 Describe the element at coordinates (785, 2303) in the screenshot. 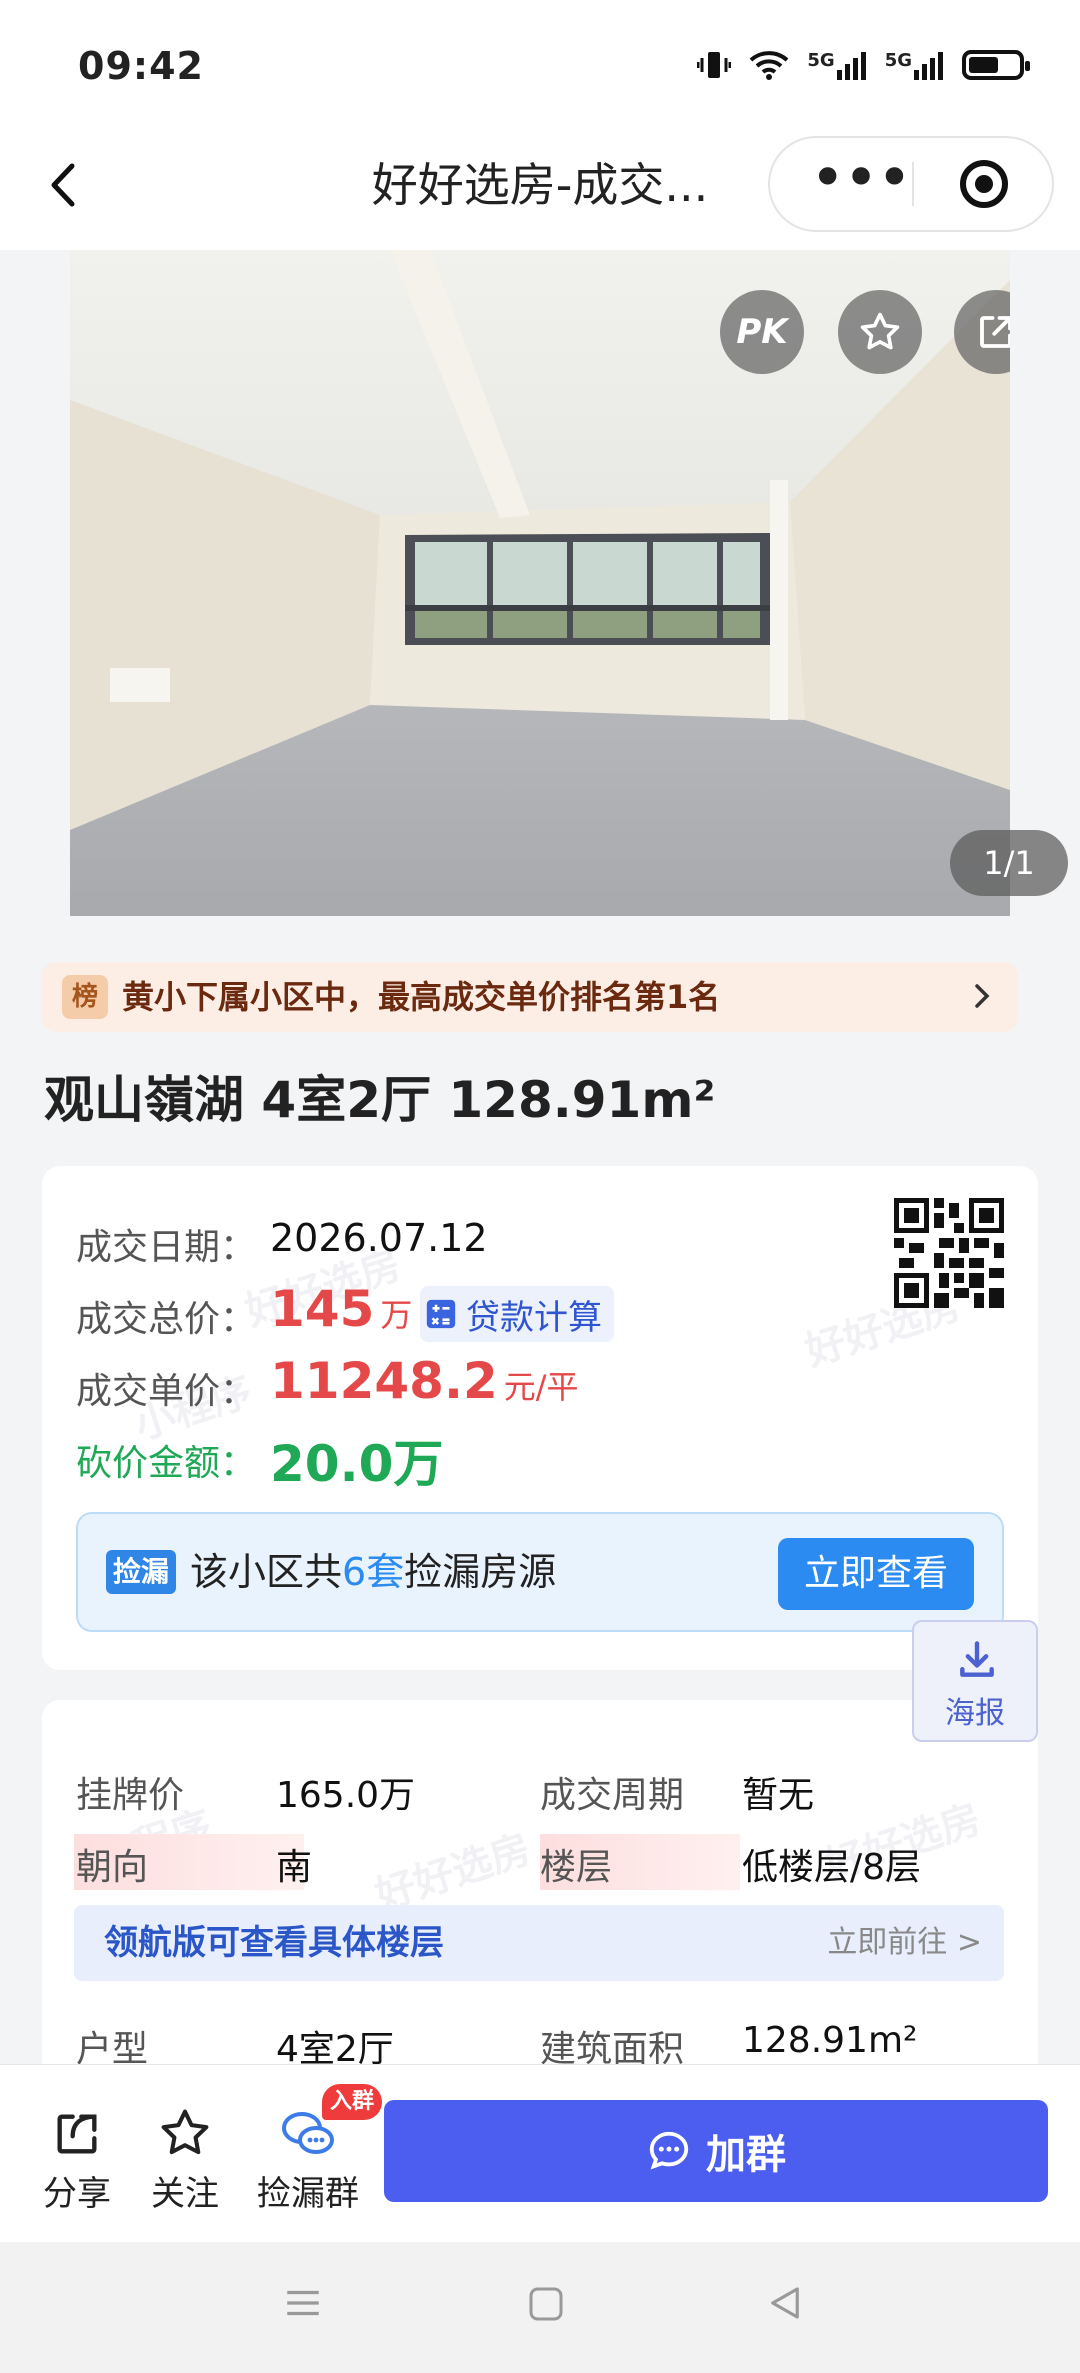

I see `back-nav-icon` at that location.